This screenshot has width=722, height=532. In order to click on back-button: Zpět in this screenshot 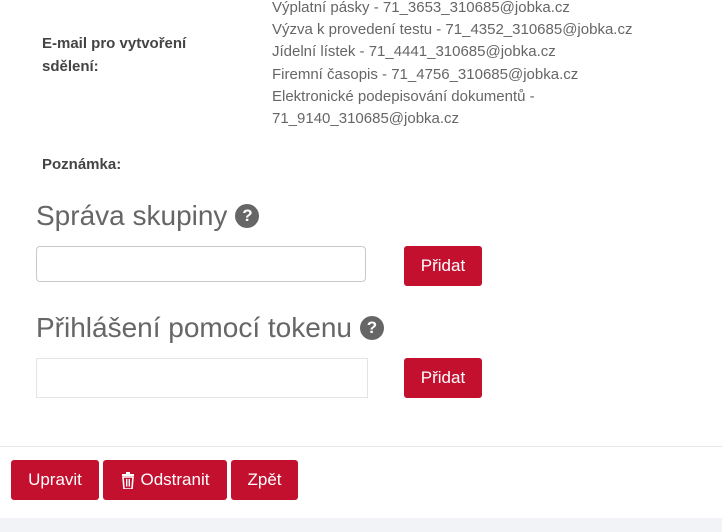, I will do `click(264, 480)`.